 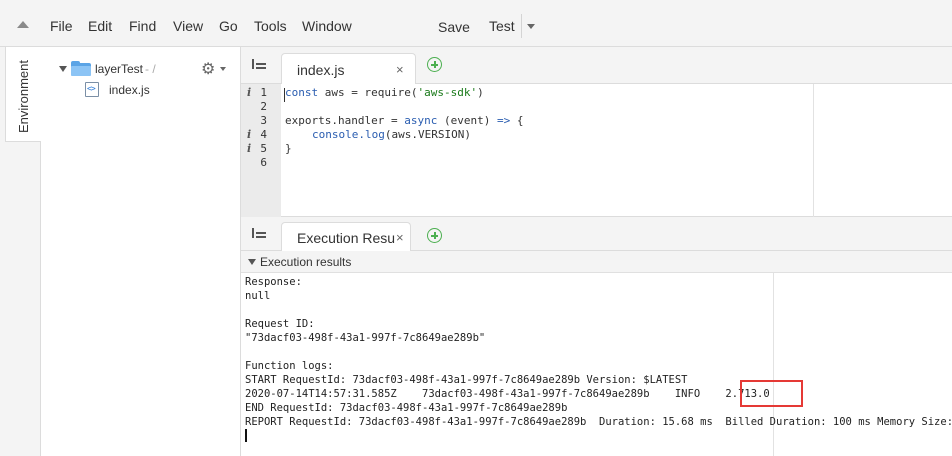 I want to click on menu-go: Go, so click(x=228, y=26).